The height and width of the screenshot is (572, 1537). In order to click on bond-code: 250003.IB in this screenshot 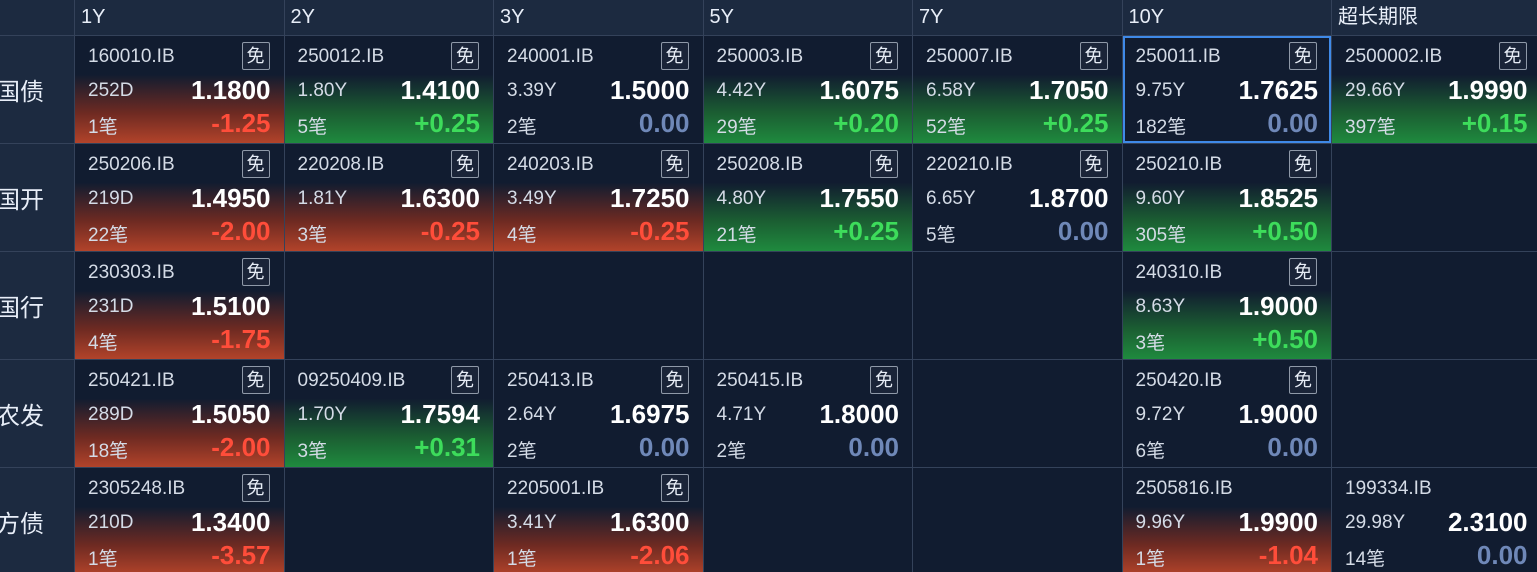, I will do `click(760, 56)`.